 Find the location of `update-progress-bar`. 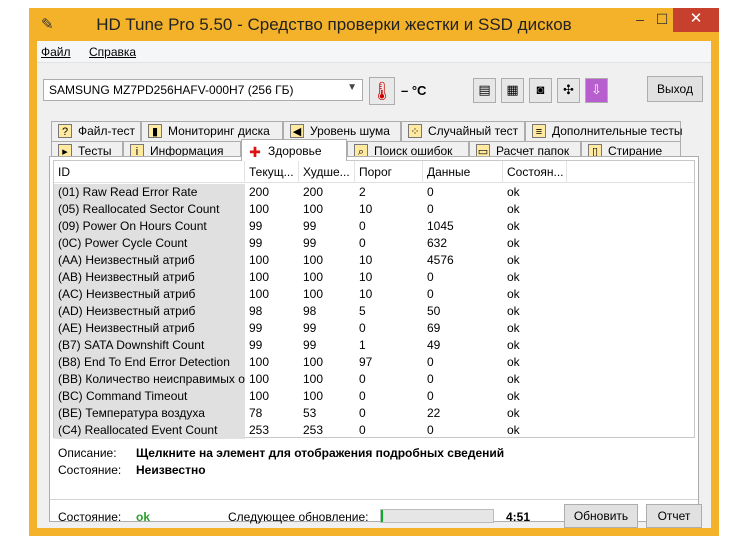

update-progress-bar is located at coordinates (437, 516).